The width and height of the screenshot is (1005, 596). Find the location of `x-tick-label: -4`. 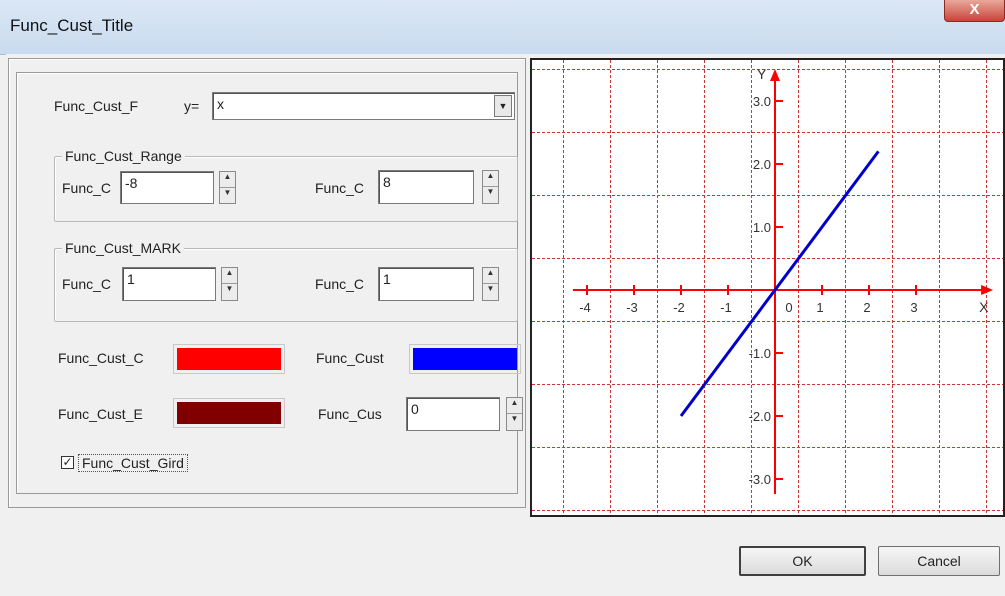

x-tick-label: -4 is located at coordinates (585, 307).